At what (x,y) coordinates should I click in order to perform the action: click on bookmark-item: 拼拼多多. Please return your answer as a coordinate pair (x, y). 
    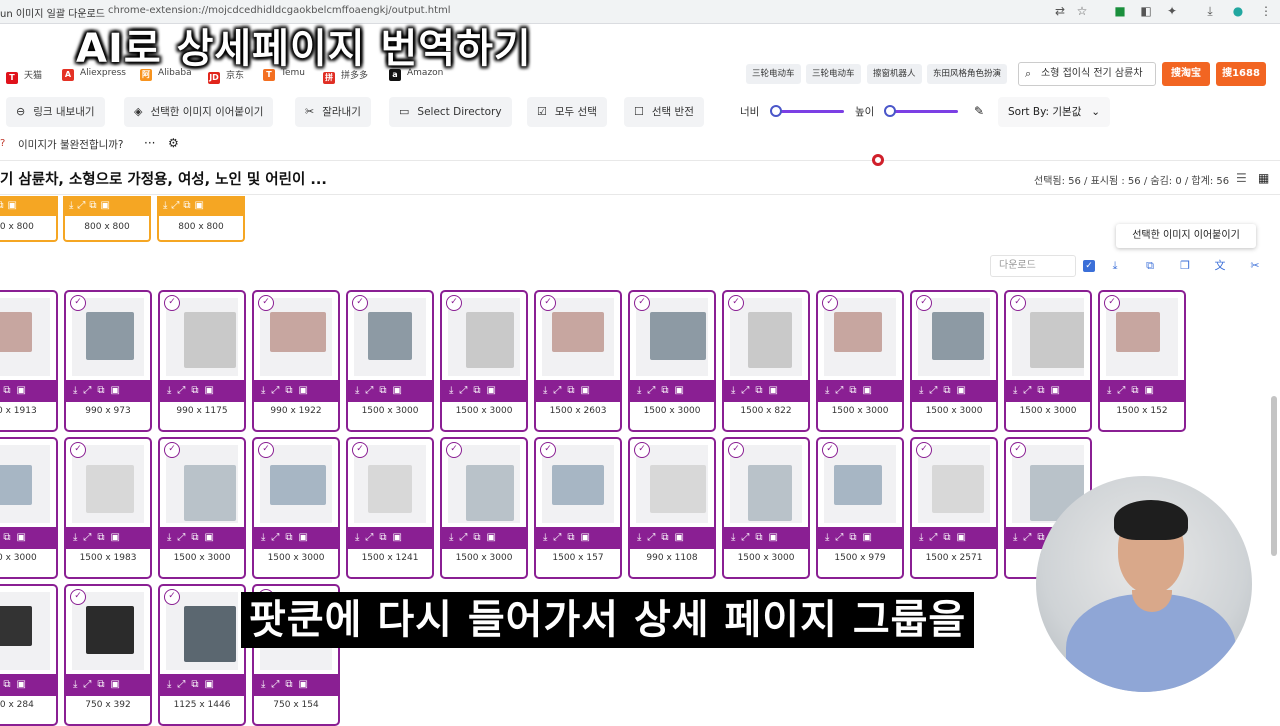
    Looking at the image, I should click on (345, 76).